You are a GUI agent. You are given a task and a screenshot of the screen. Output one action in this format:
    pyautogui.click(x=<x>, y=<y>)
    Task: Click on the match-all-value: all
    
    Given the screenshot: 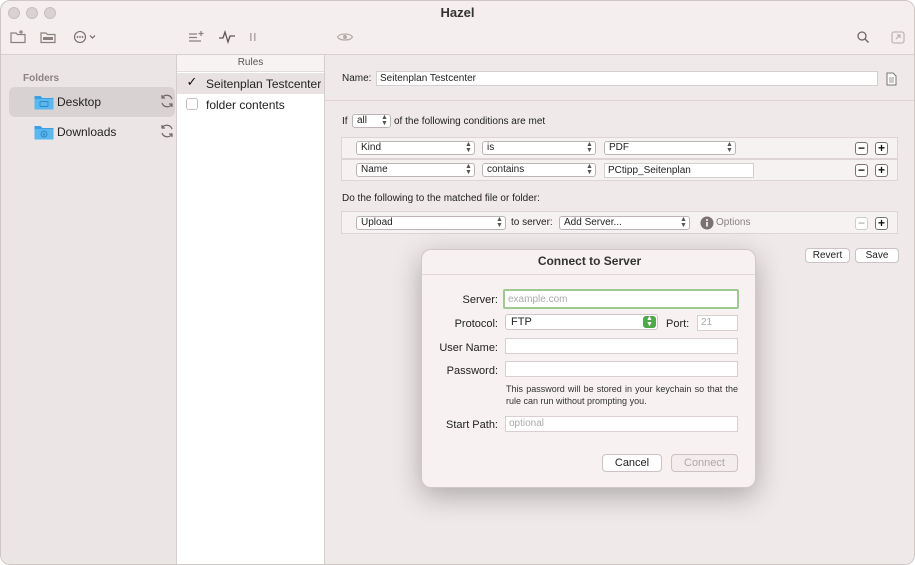 What is the action you would take?
    pyautogui.click(x=362, y=120)
    